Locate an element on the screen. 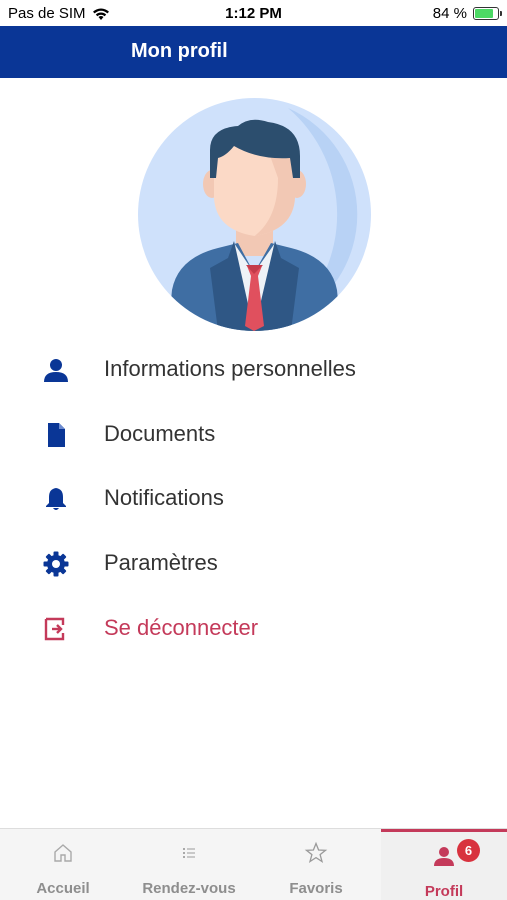 This screenshot has width=507, height=900. nav-item-profil: 6 Profil is located at coordinates (444, 864).